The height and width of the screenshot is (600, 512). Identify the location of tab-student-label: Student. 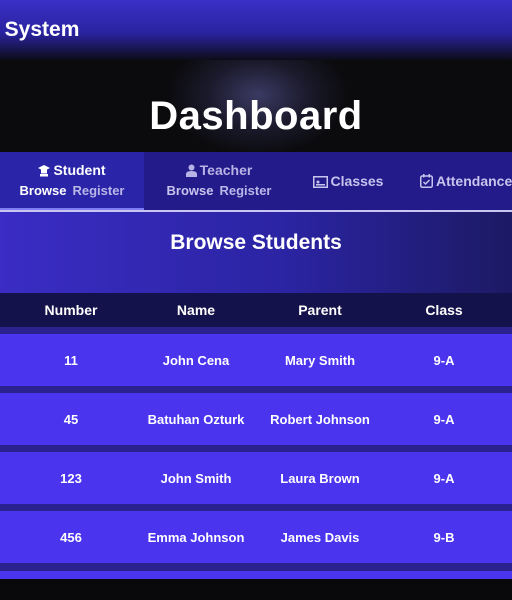
(79, 170).